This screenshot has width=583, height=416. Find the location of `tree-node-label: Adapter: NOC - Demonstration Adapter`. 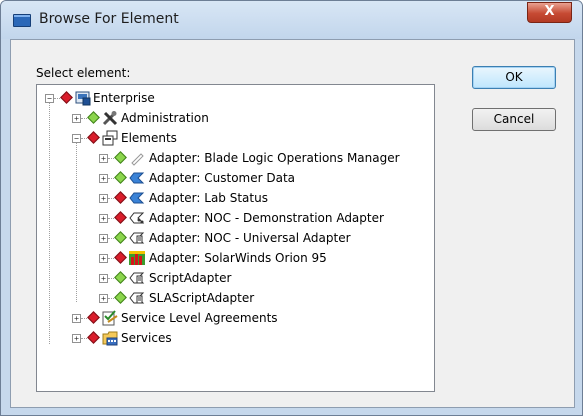

tree-node-label: Adapter: NOC - Demonstration Adapter is located at coordinates (266, 218).